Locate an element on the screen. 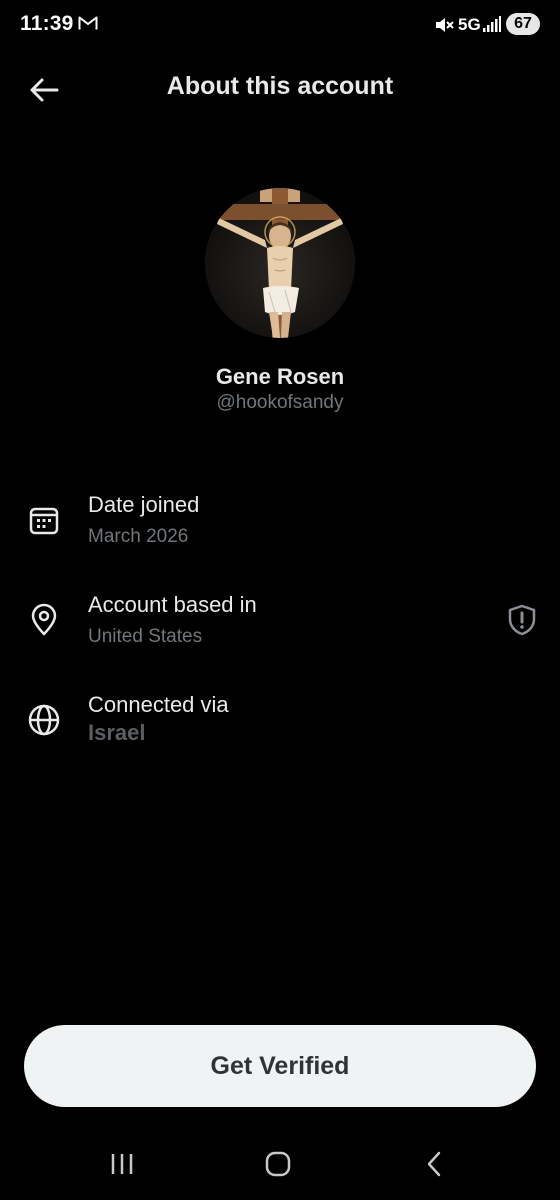 The image size is (560, 1200). back-icon is located at coordinates (434, 1164).